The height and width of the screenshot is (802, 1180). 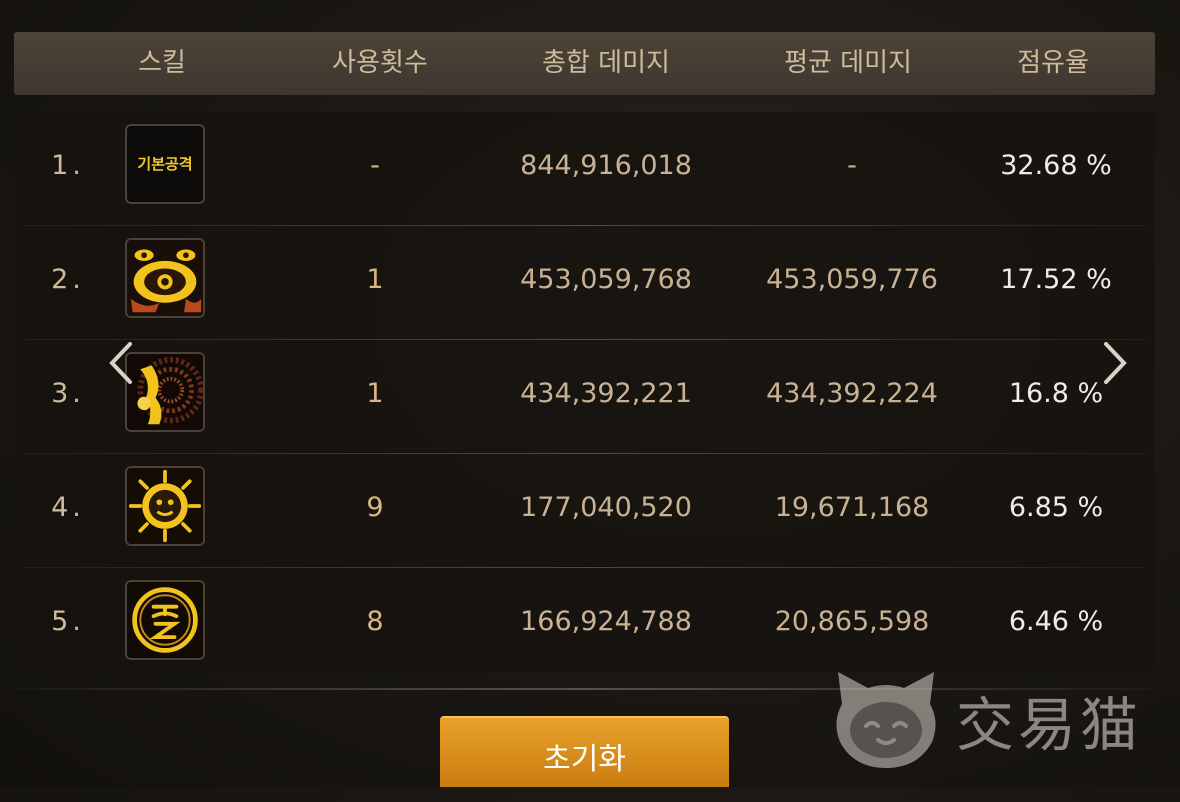 I want to click on use-count: 9, so click(x=375, y=507).